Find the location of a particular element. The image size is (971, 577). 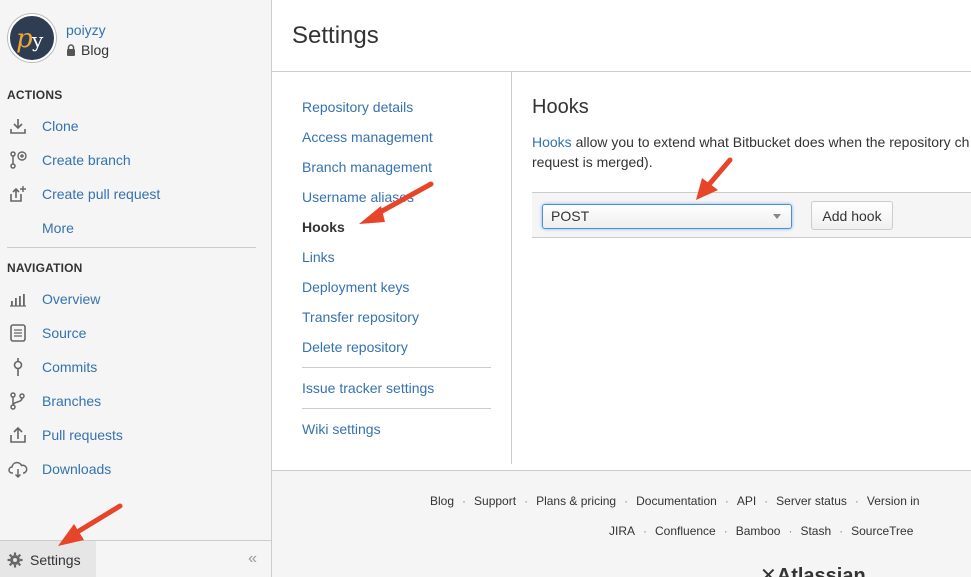

chevron-down-icon is located at coordinates (777, 216).